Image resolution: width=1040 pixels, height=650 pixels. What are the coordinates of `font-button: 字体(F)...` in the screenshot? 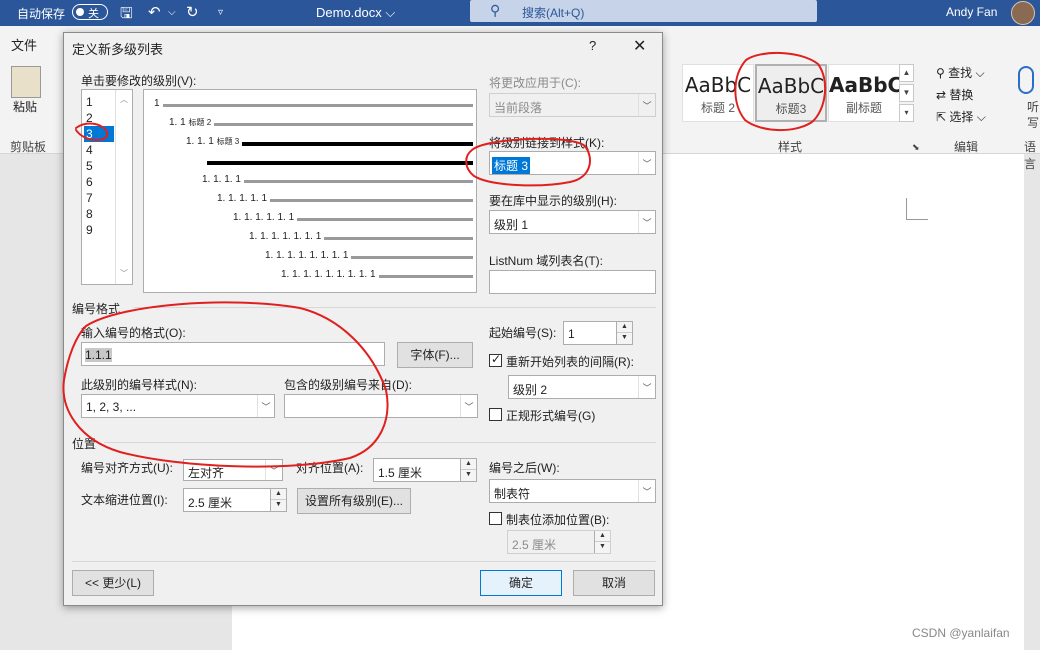 It's located at (435, 355).